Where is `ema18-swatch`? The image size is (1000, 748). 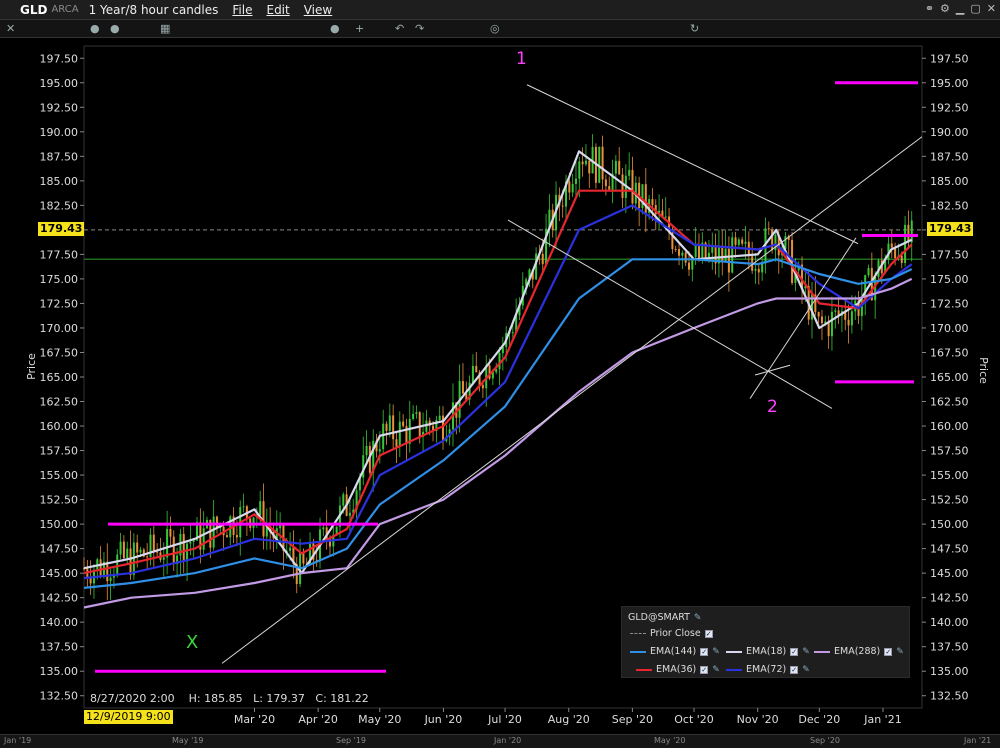 ema18-swatch is located at coordinates (734, 651).